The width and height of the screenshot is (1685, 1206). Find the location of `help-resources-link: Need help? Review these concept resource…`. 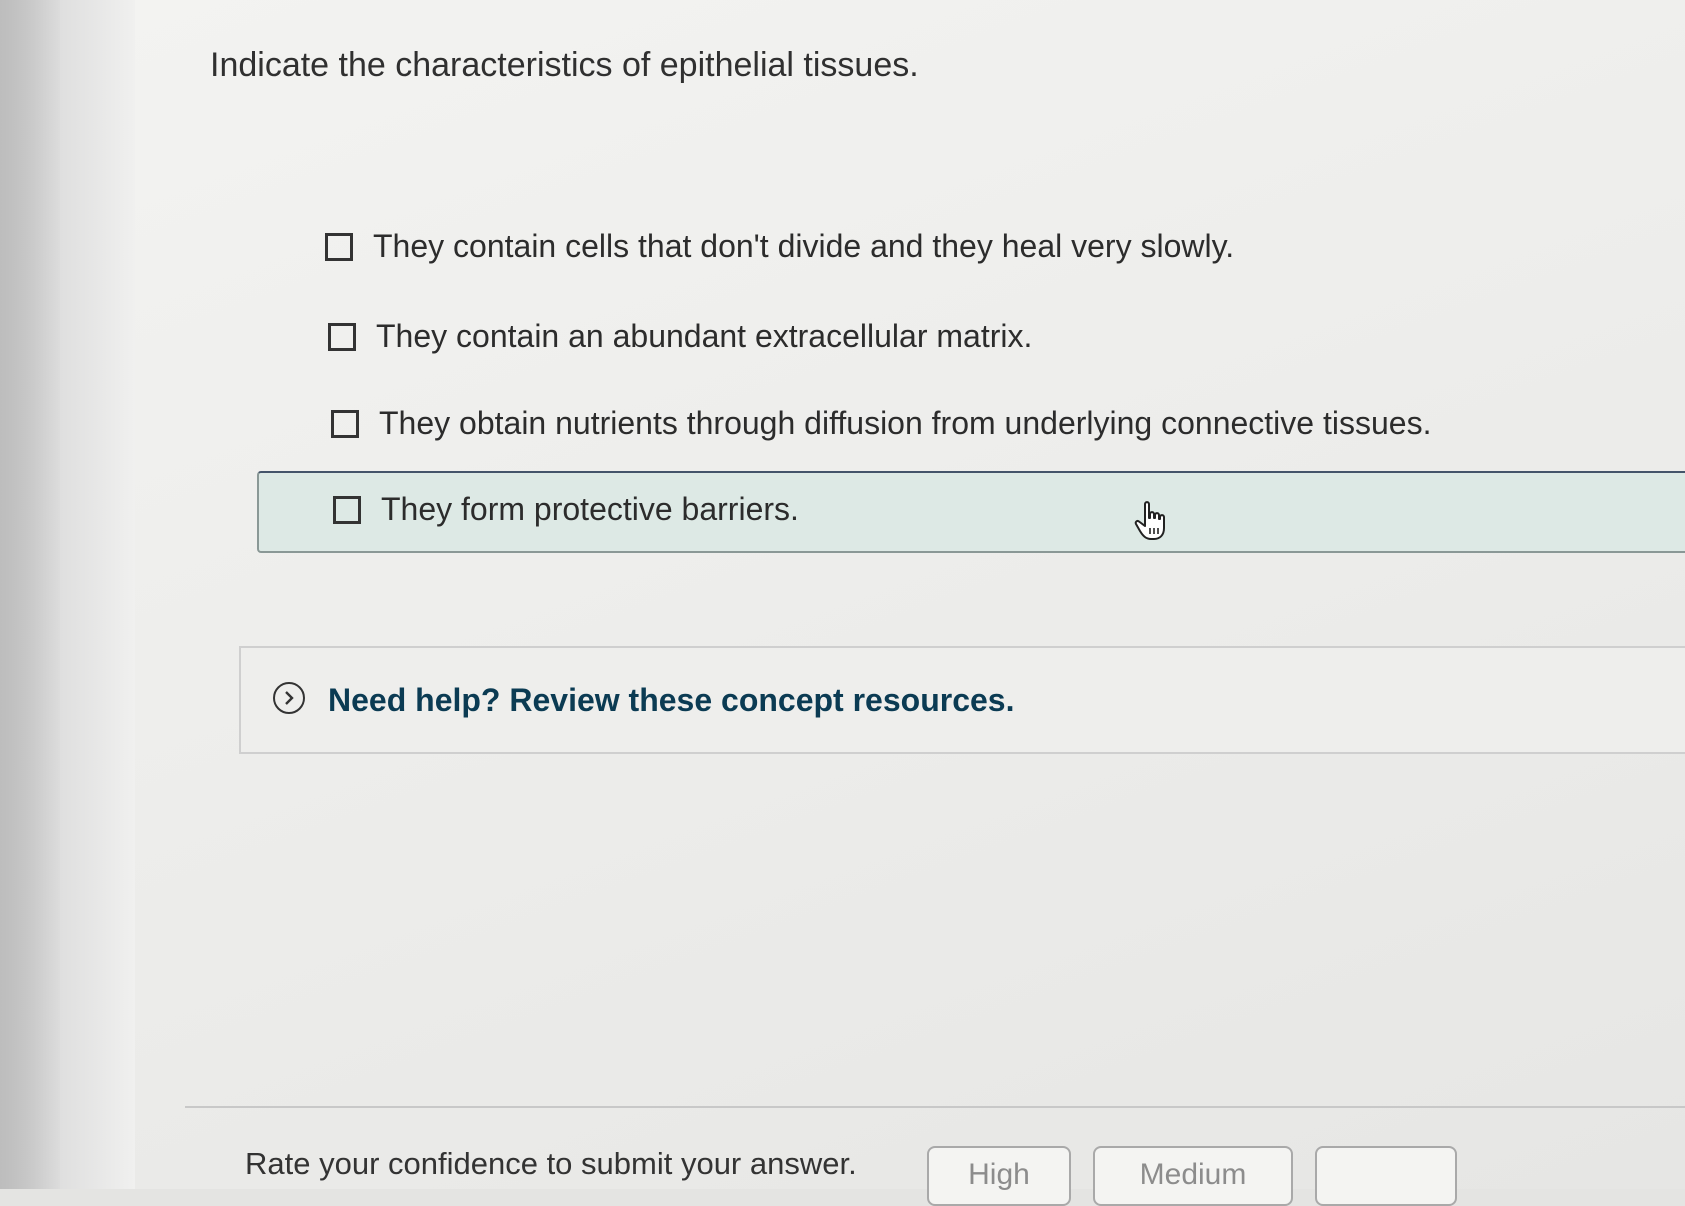

help-resources-link: Need help? Review these concept resource… is located at coordinates (671, 700).